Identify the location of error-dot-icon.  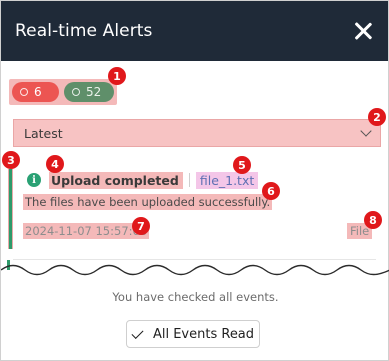
(24, 92).